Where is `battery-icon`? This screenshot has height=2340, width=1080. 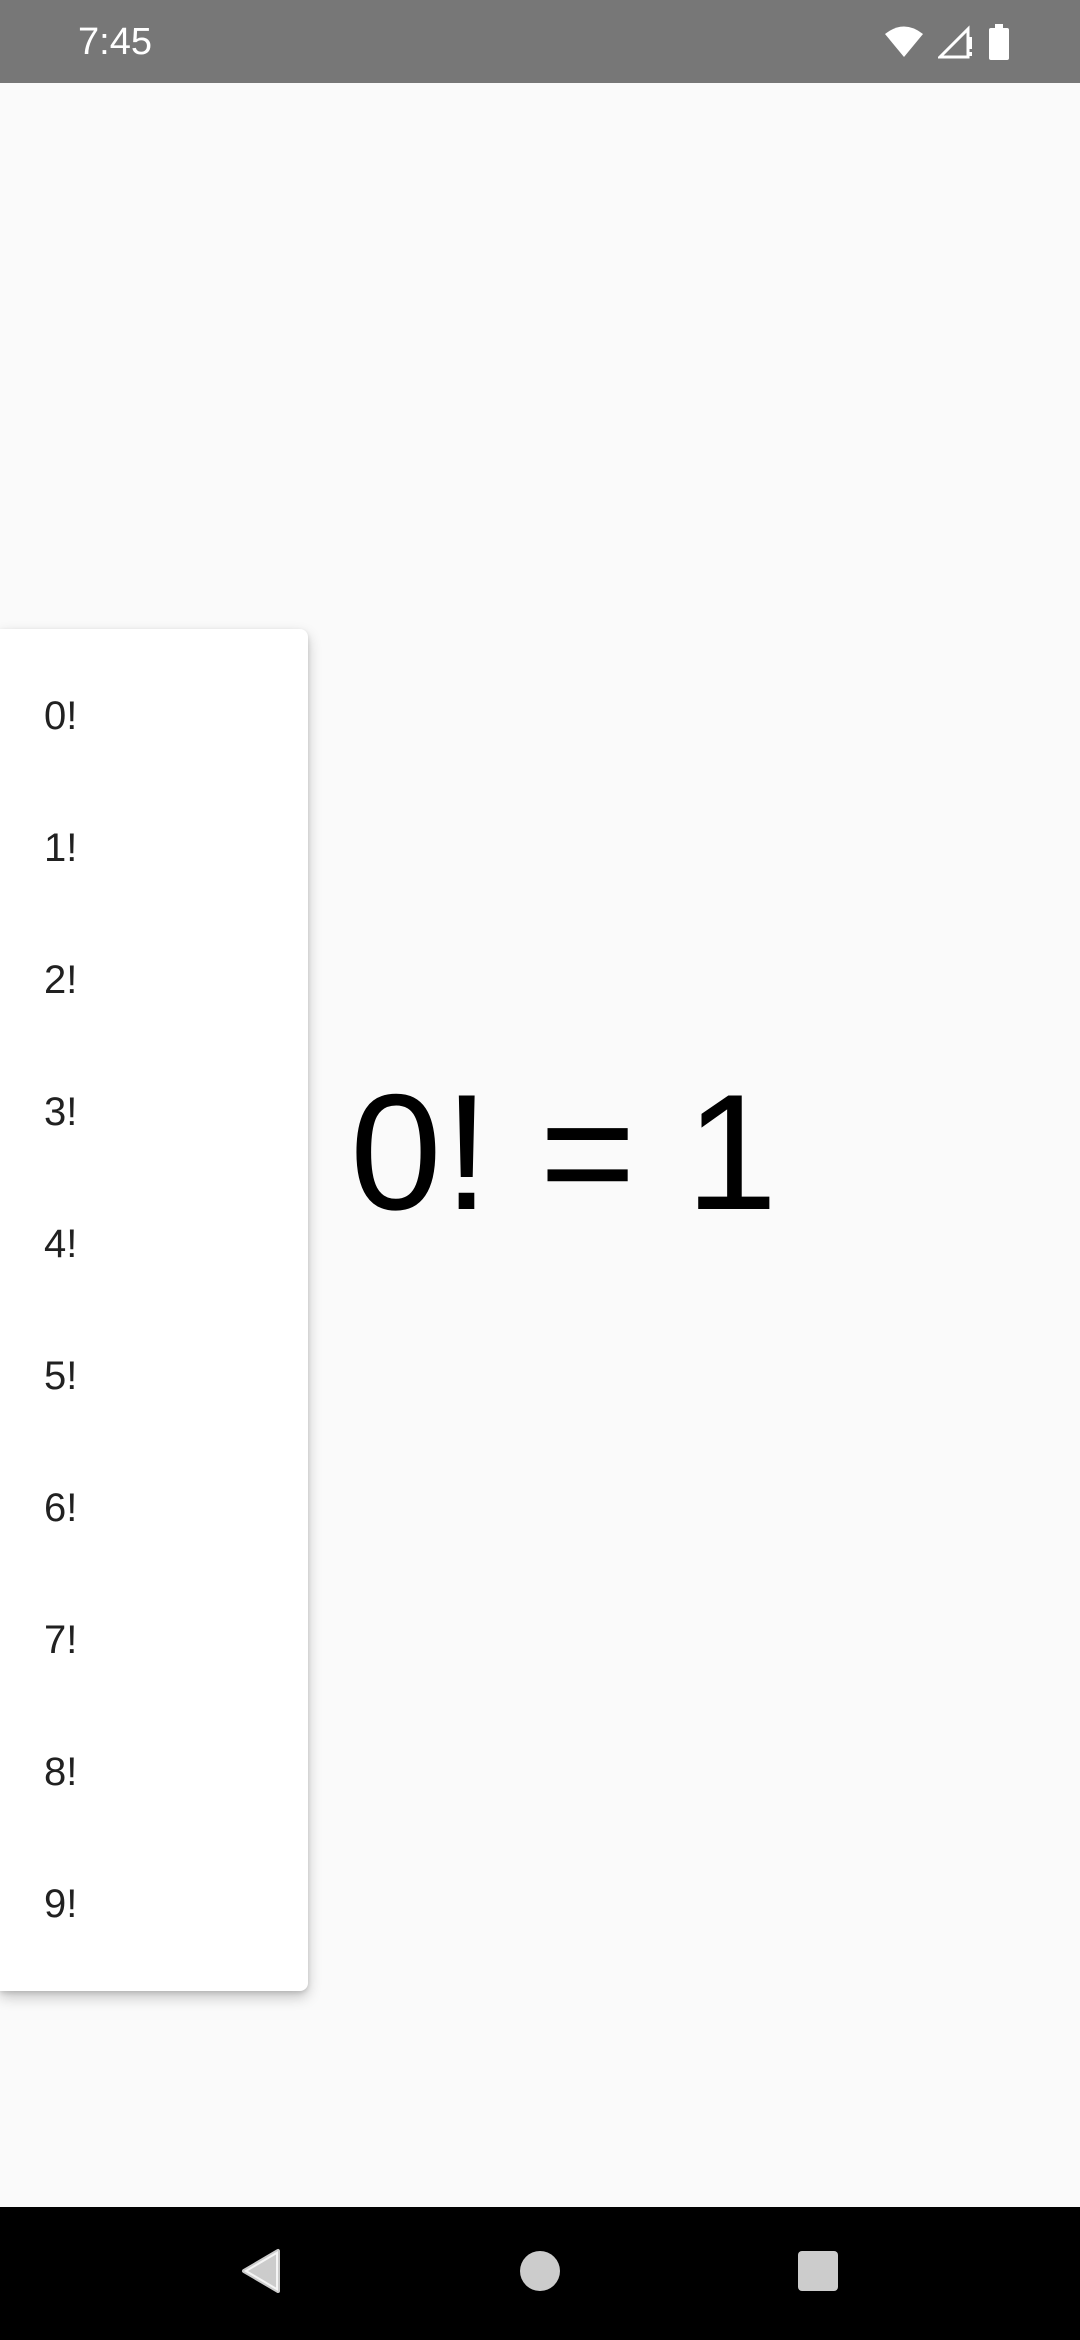 battery-icon is located at coordinates (999, 42).